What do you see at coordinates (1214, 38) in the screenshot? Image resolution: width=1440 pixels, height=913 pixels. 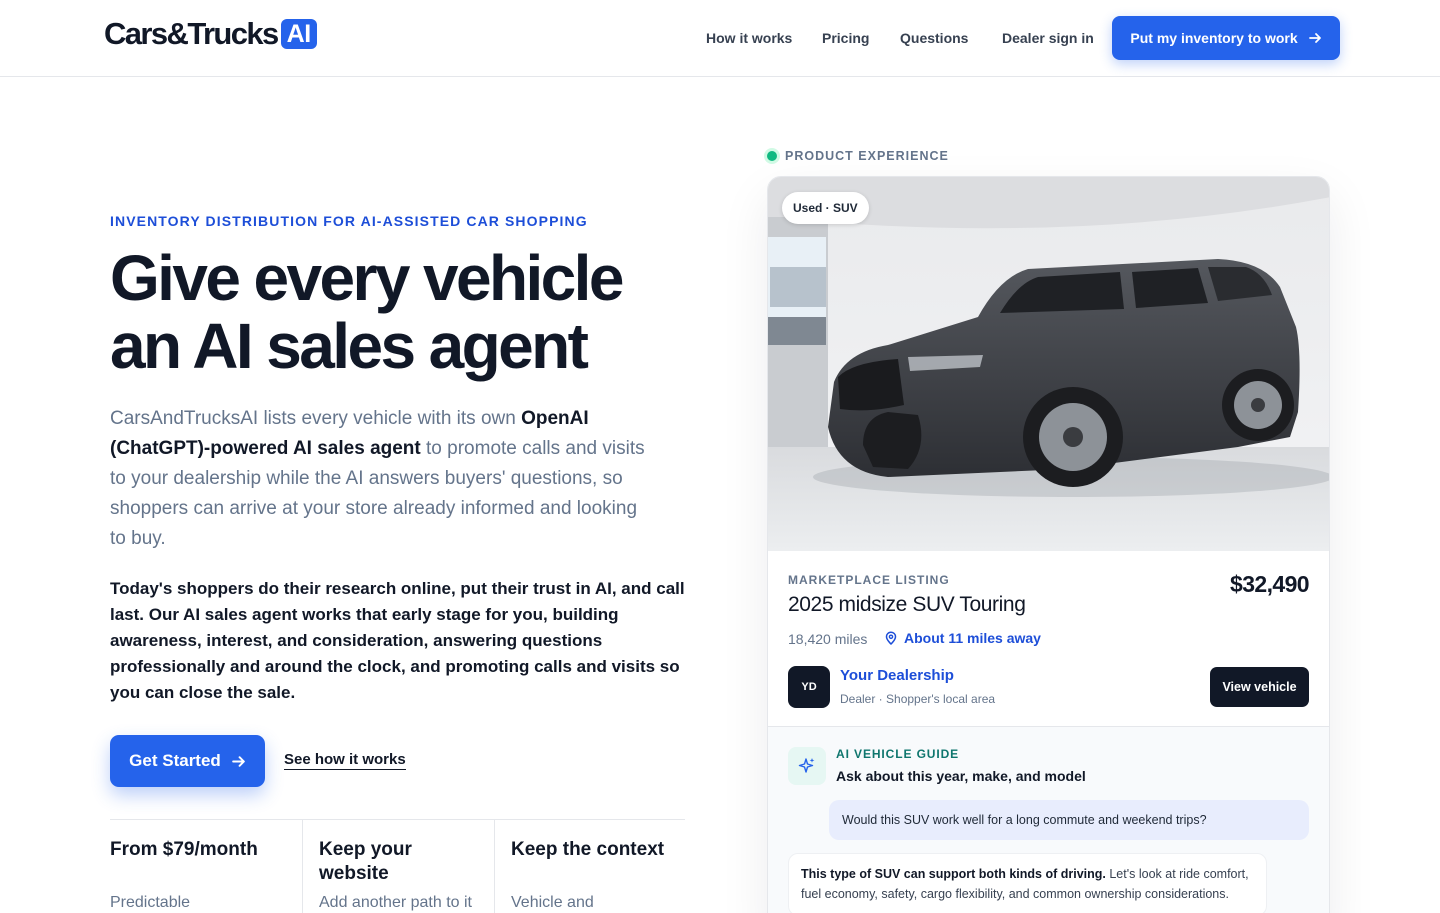 I see `cta-label: Put my inventory to work` at bounding box center [1214, 38].